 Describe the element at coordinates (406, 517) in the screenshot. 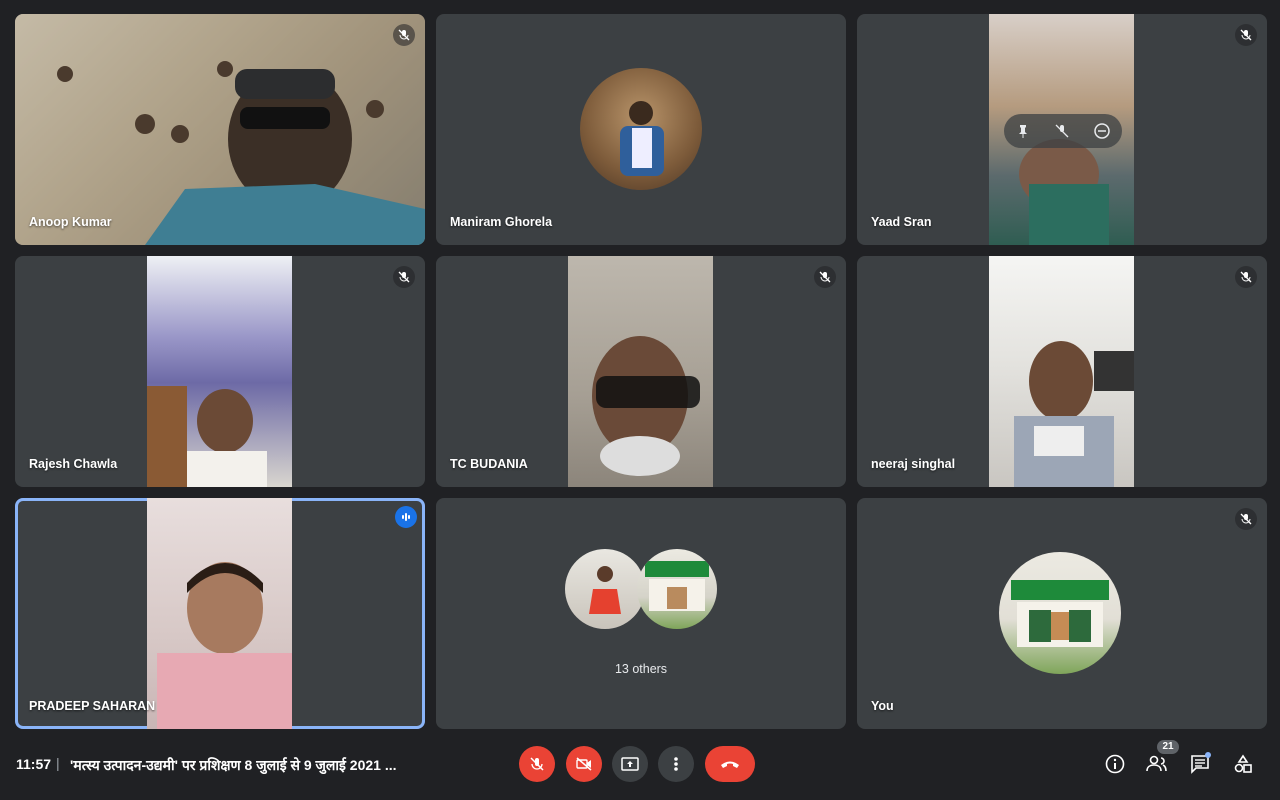

I see `speaking-indicator-icon` at that location.